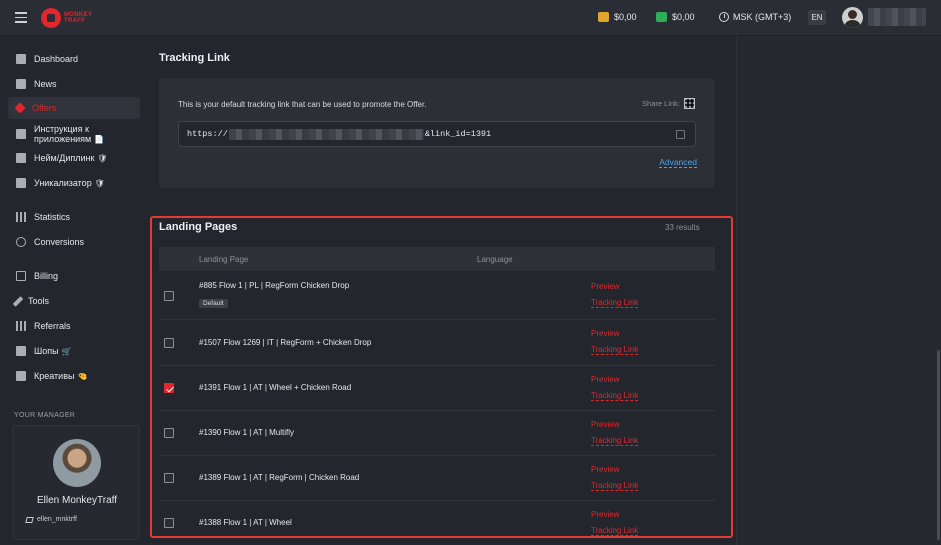  What do you see at coordinates (938, 445) in the screenshot?
I see `scrollbar` at bounding box center [938, 445].